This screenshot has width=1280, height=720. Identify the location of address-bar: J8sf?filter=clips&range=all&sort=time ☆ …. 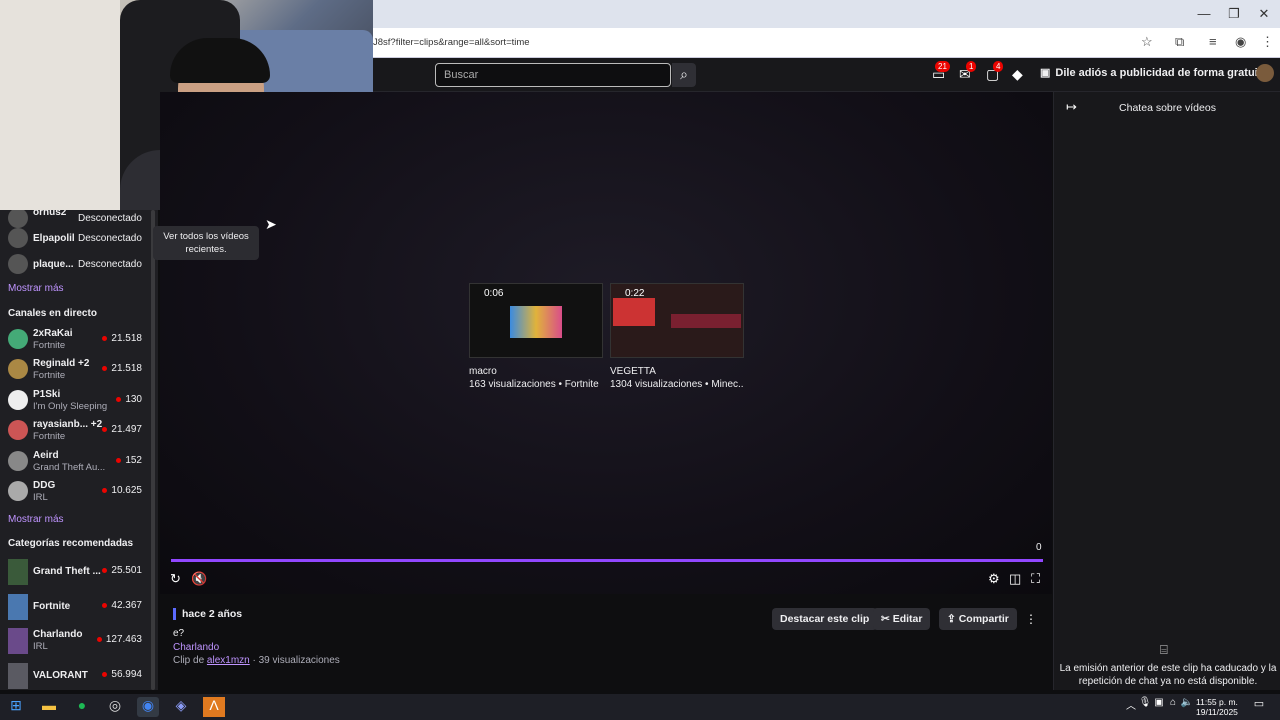
(826, 43).